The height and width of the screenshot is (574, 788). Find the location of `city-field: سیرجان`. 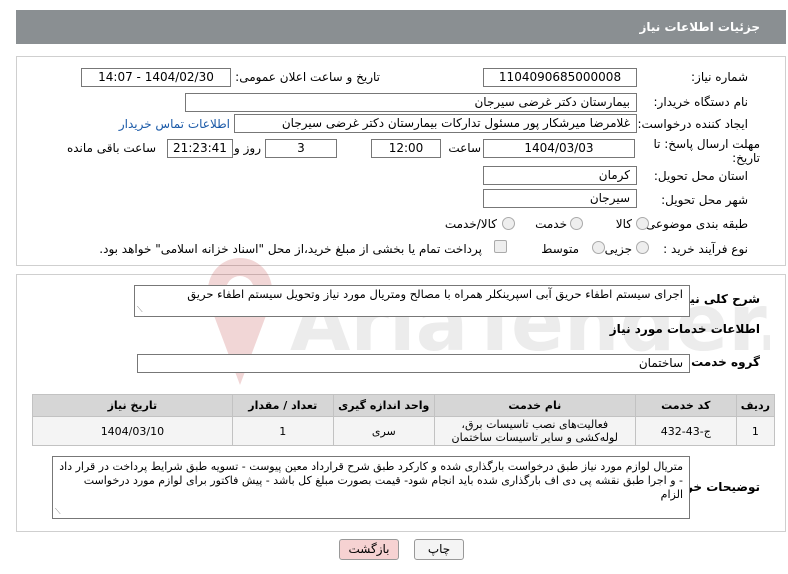

city-field: سیرجان is located at coordinates (560, 198).